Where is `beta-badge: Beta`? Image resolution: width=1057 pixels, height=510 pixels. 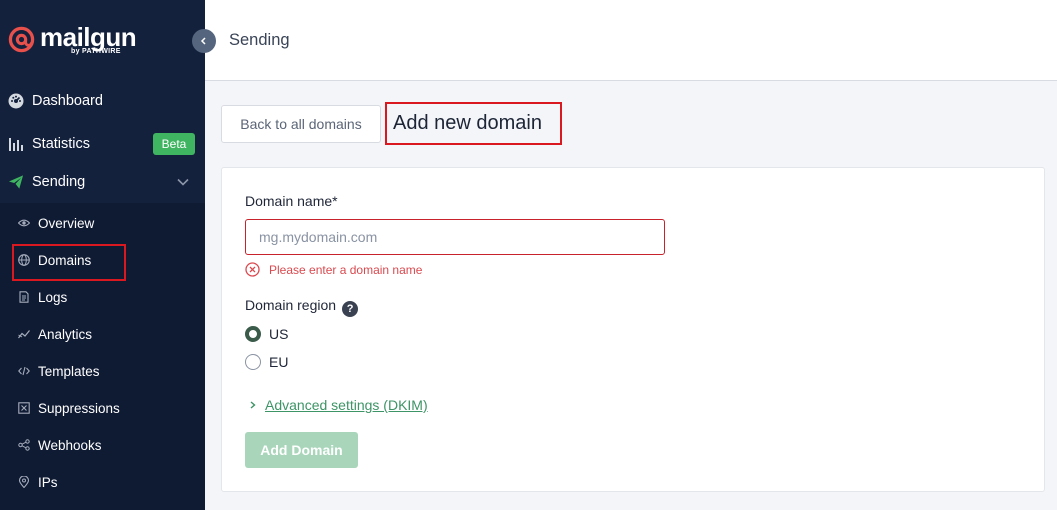
beta-badge: Beta is located at coordinates (174, 144).